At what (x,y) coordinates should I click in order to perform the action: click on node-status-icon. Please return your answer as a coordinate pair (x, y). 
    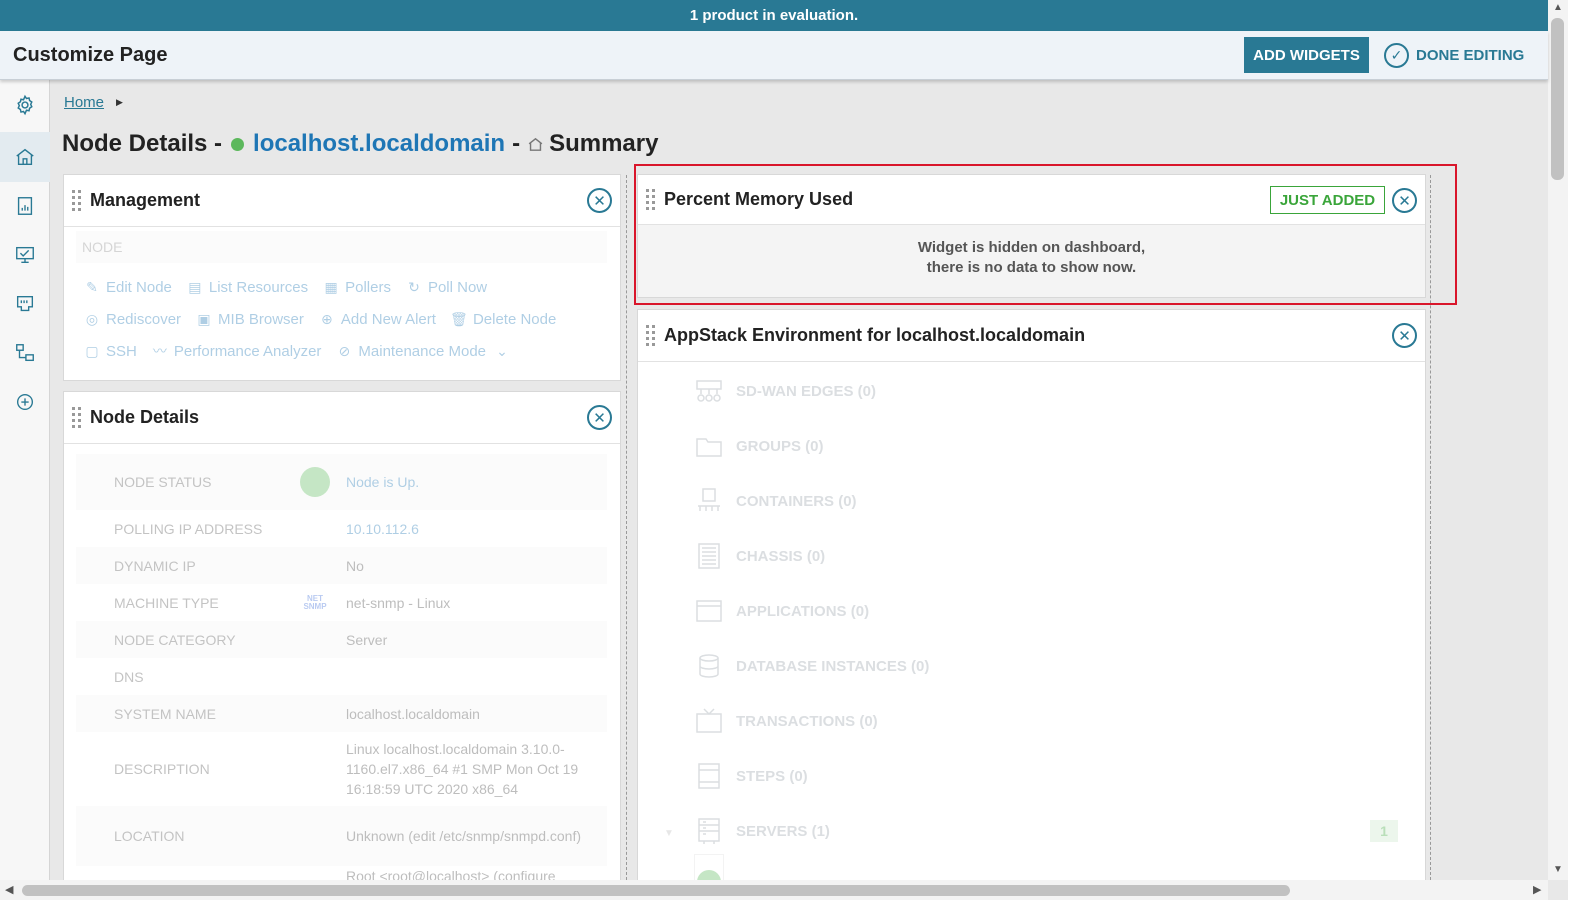
    Looking at the image, I should click on (238, 144).